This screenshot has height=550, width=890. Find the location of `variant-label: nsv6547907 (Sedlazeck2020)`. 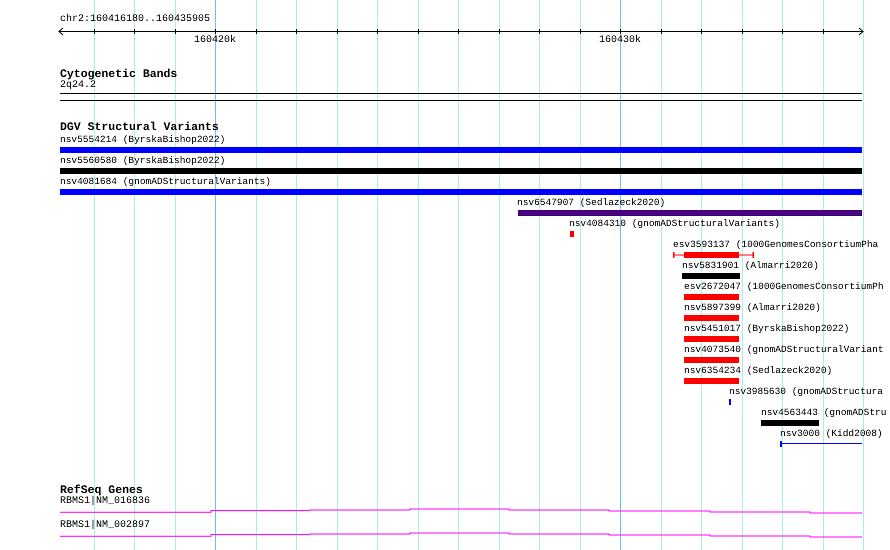

variant-label: nsv6547907 (Sedlazeck2020) is located at coordinates (591, 203).